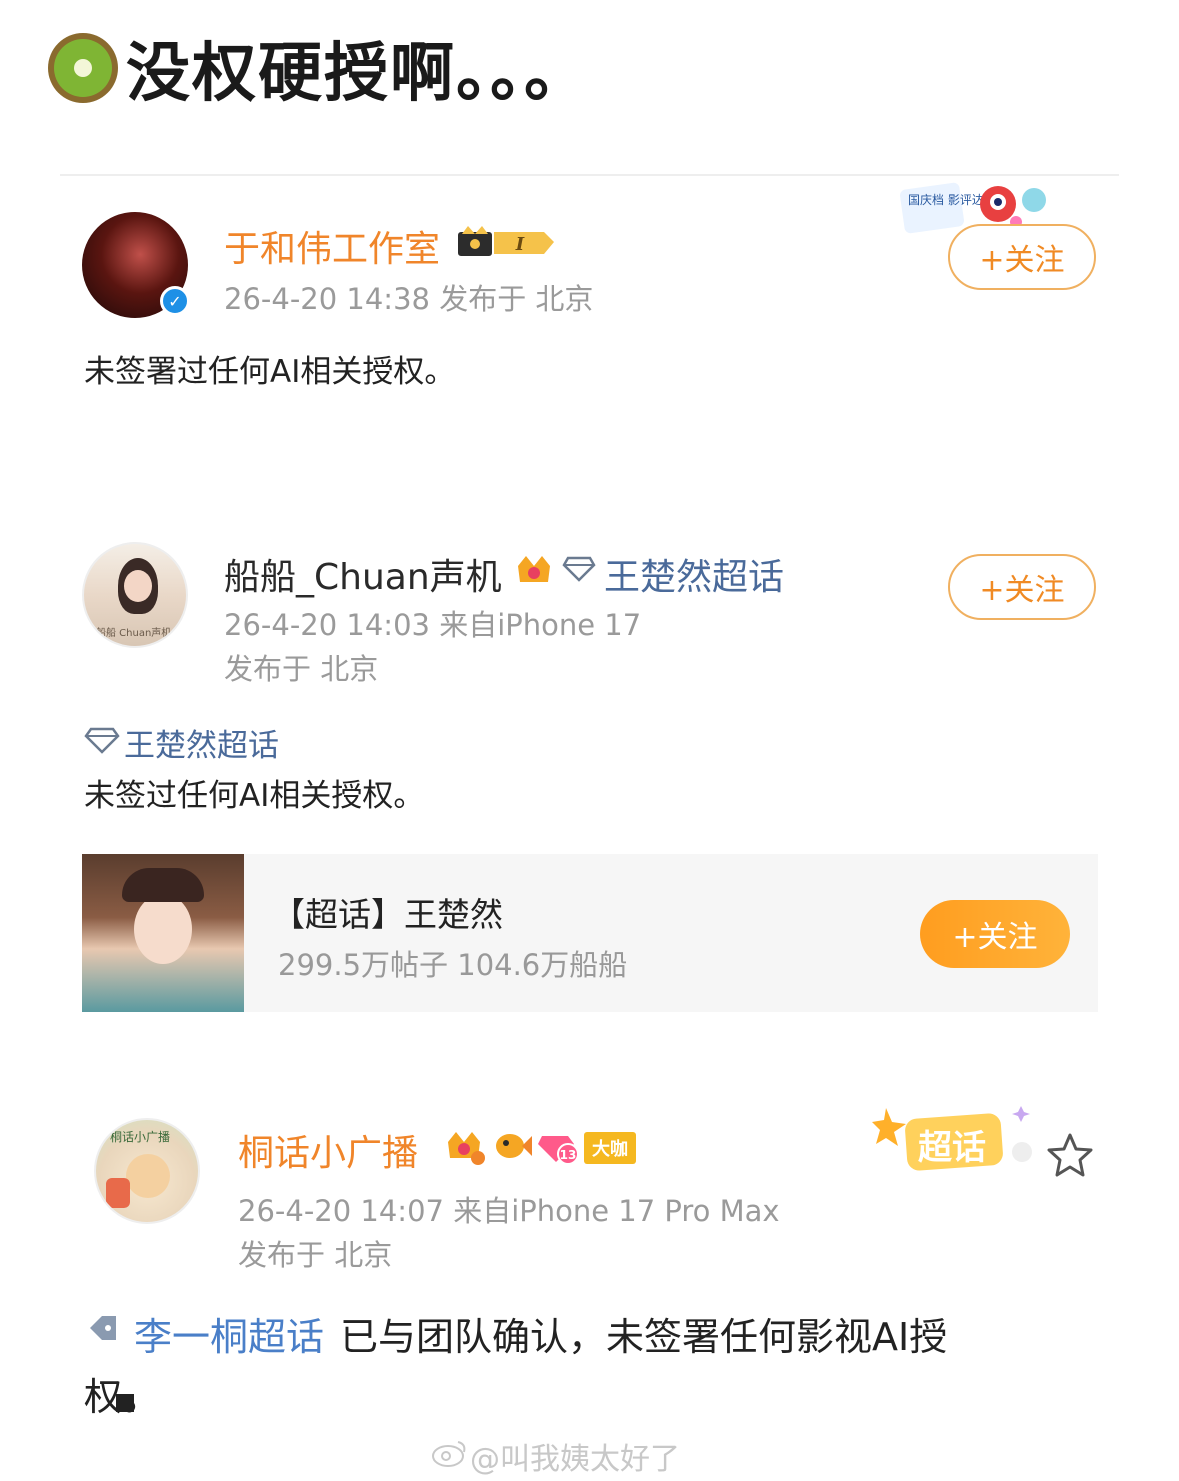 Image resolution: width=1179 pixels, height=1481 pixels. Describe the element at coordinates (147, 1171) in the screenshot. I see `avatar: 桐话小广播` at that location.